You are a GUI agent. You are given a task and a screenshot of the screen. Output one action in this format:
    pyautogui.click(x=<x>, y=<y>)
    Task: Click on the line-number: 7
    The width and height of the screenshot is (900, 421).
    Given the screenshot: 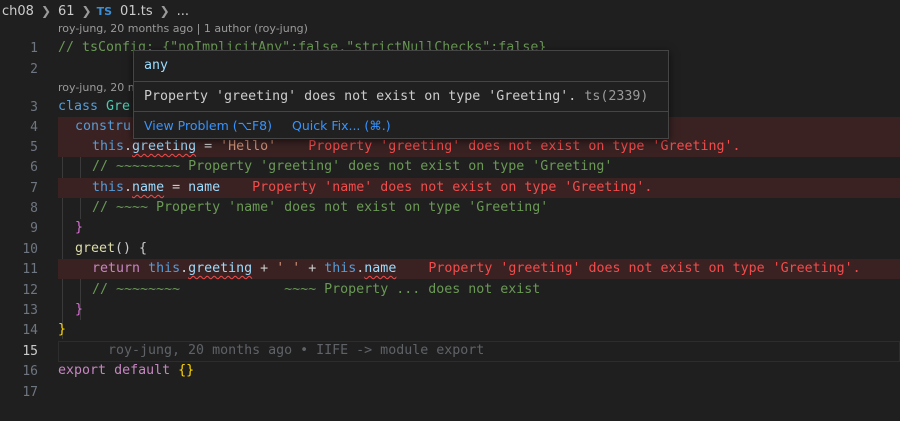 What is the action you would take?
    pyautogui.click(x=34, y=188)
    